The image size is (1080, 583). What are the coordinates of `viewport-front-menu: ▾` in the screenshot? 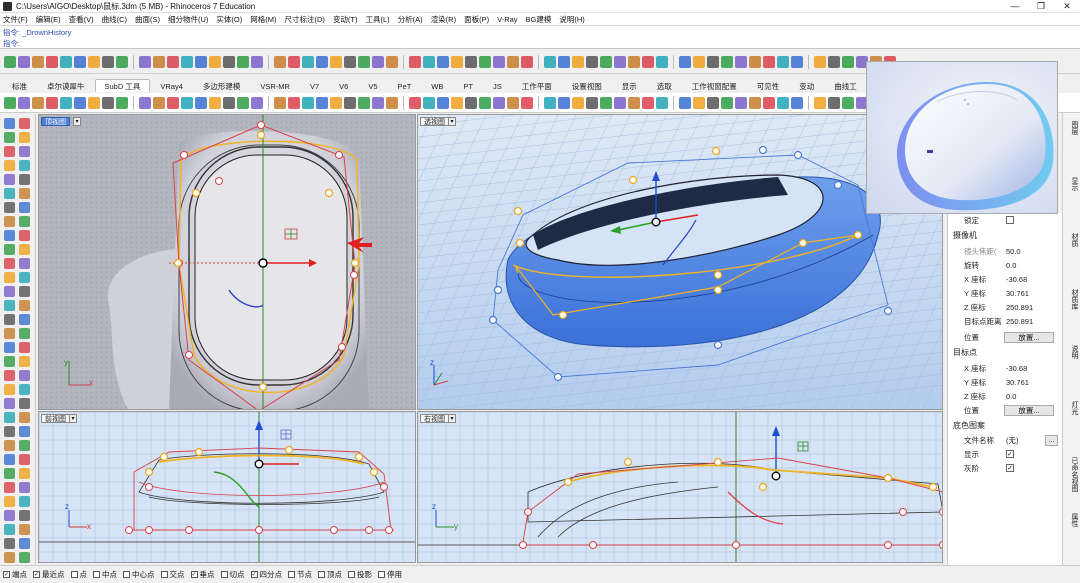 It's located at (73, 418).